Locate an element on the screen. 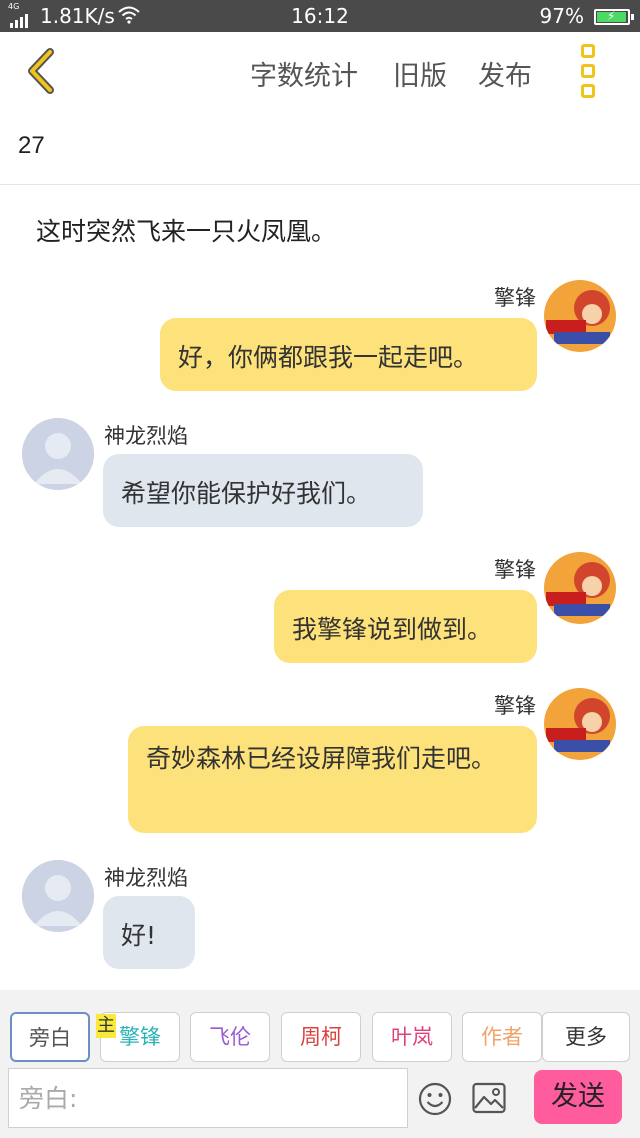 Image resolution: width=640 pixels, height=1138 pixels. character-chip-author: 作者 is located at coordinates (502, 1037).